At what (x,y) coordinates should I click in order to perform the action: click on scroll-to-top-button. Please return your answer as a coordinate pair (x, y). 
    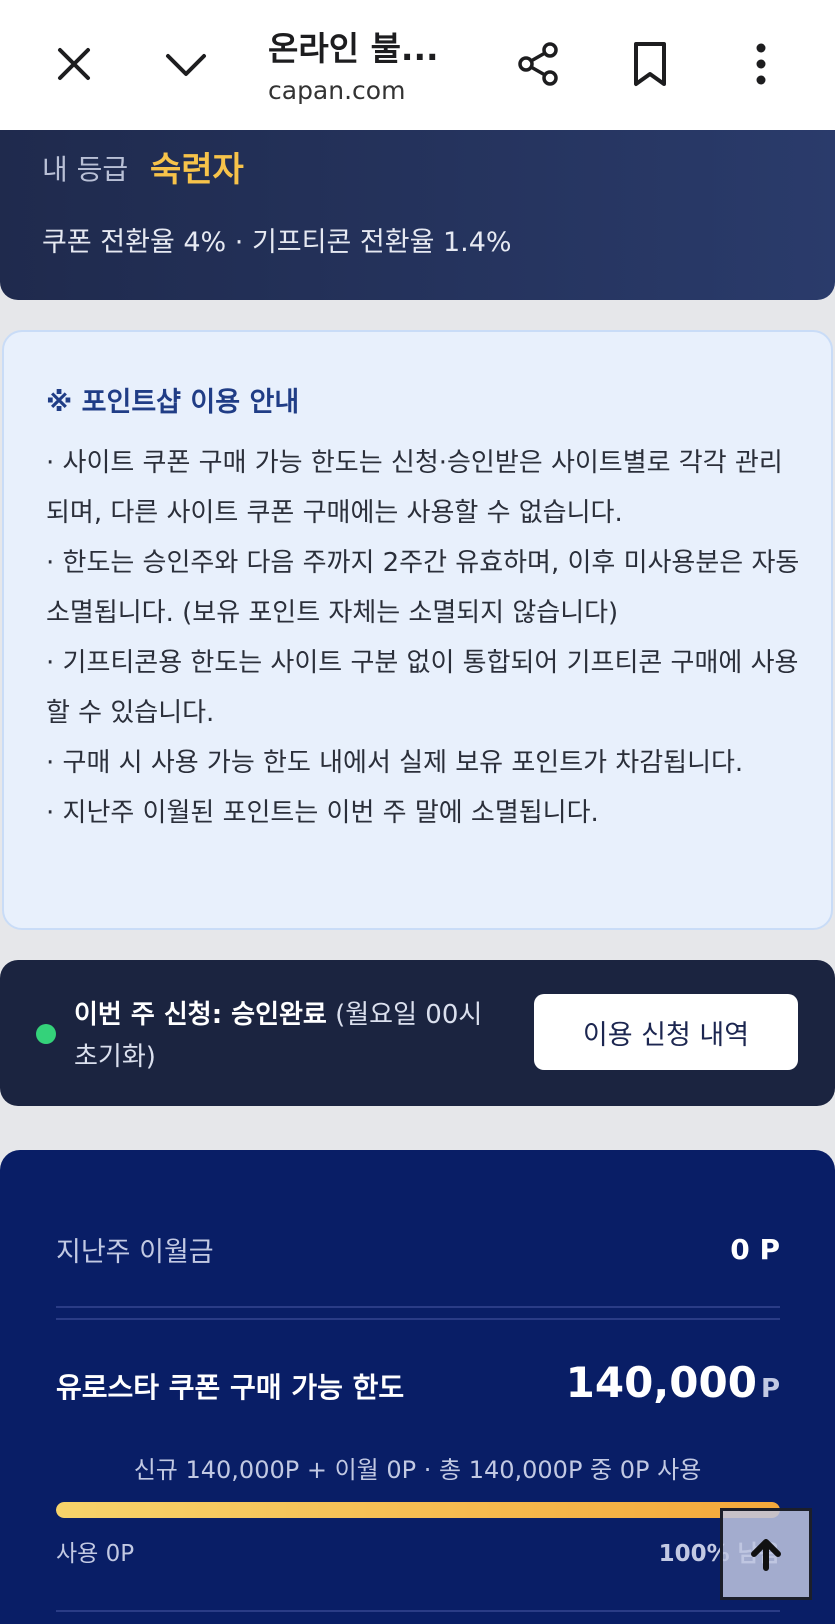
    Looking at the image, I should click on (766, 1554).